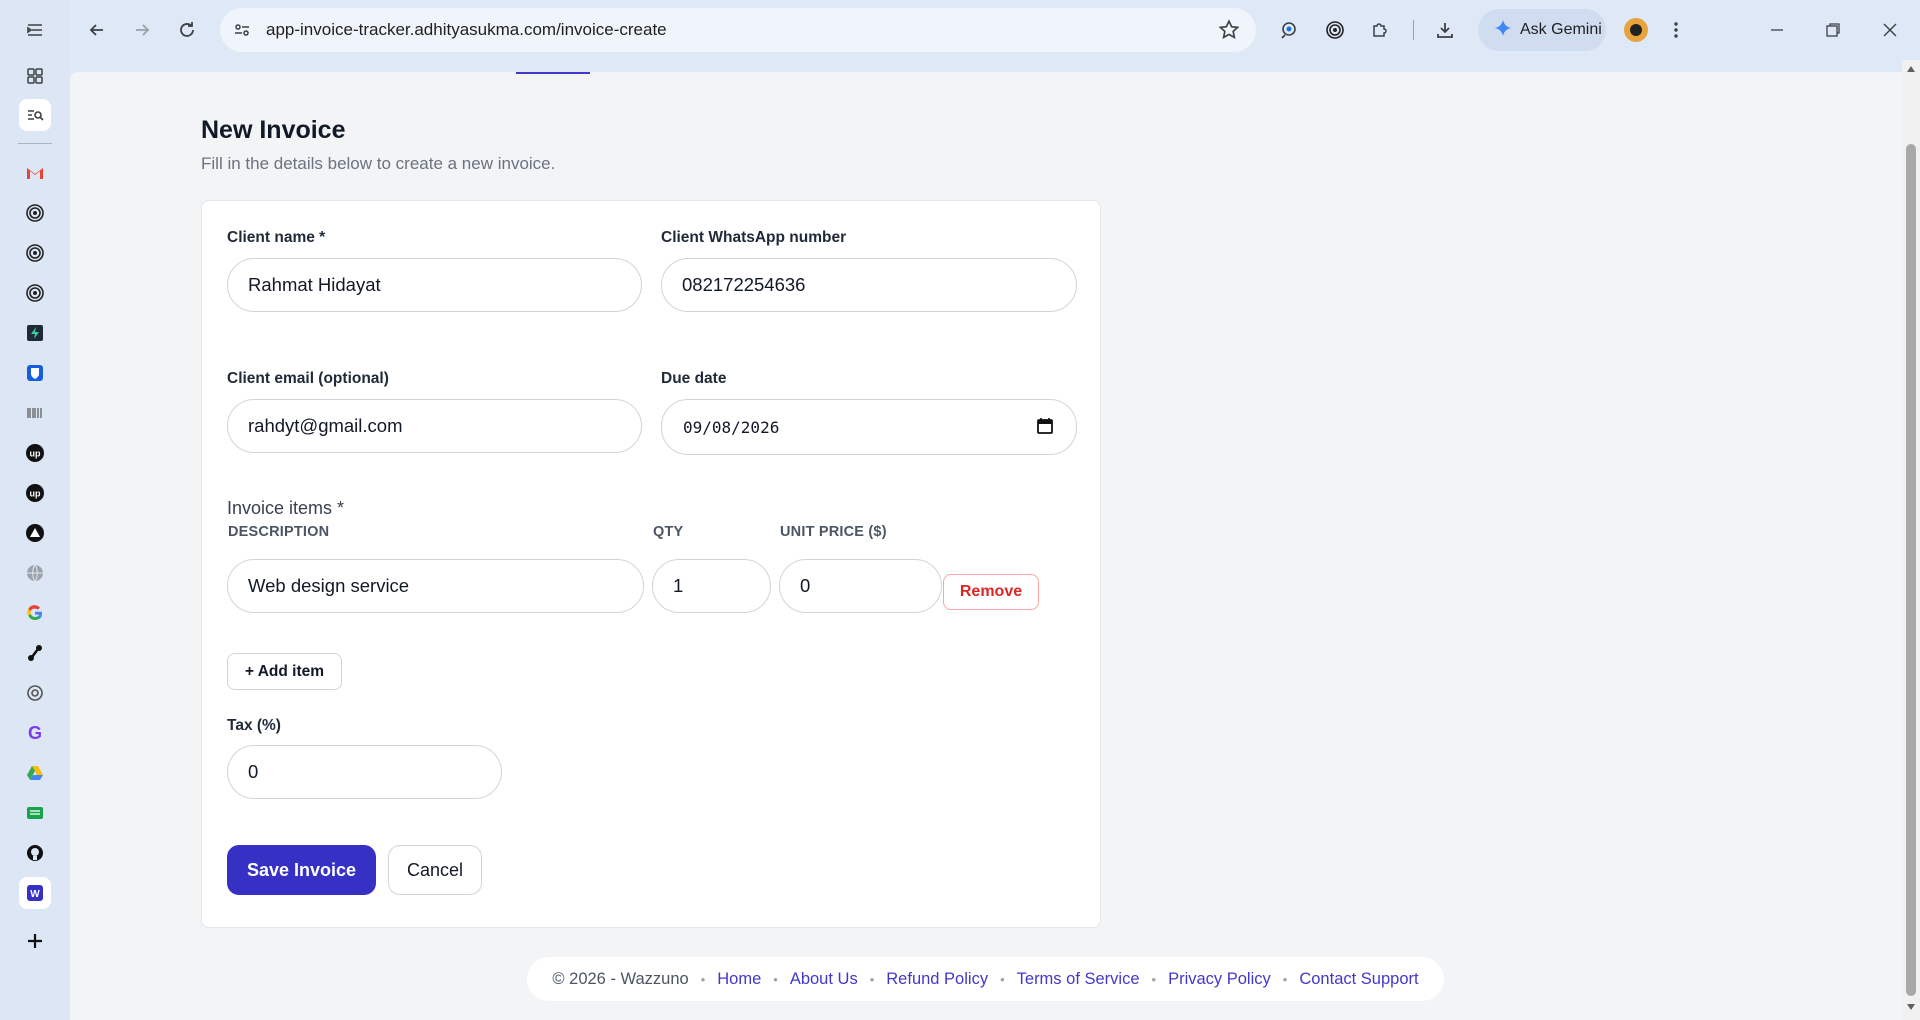 Image resolution: width=1920 pixels, height=1020 pixels. I want to click on qty-column-header: QTY, so click(668, 532).